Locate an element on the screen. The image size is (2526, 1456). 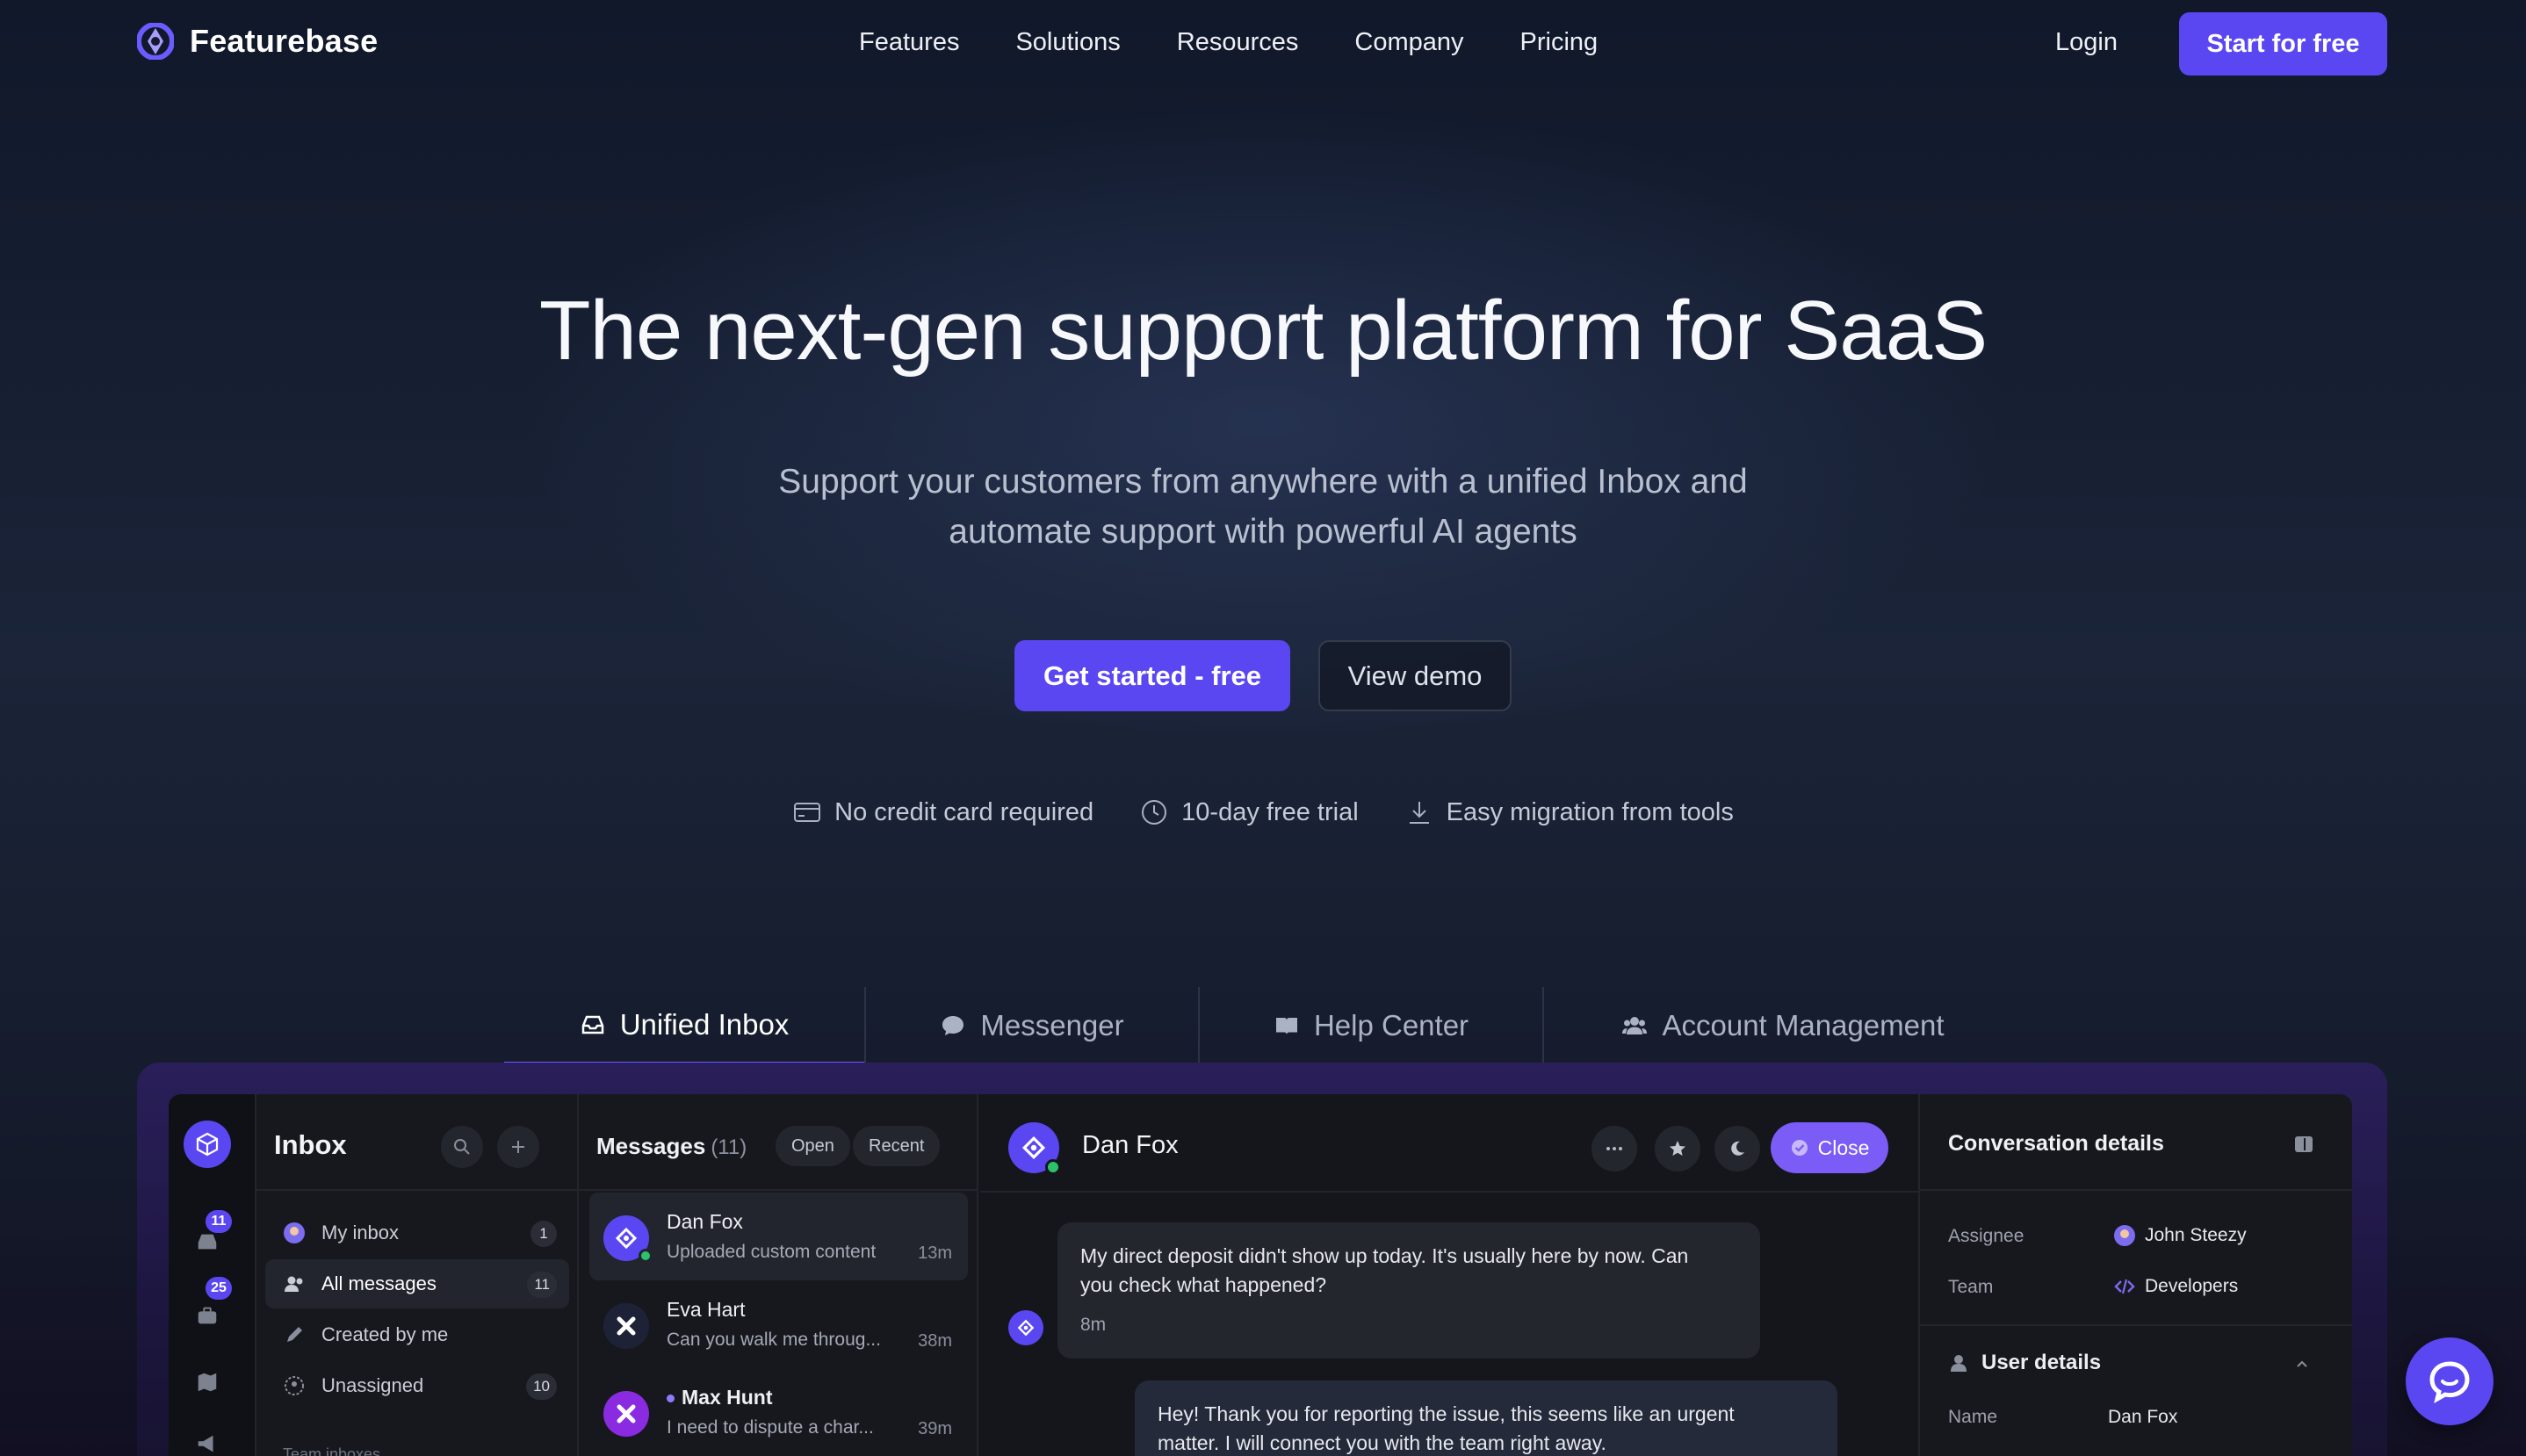
message-sender: Max Hunt is located at coordinates (720, 1397).